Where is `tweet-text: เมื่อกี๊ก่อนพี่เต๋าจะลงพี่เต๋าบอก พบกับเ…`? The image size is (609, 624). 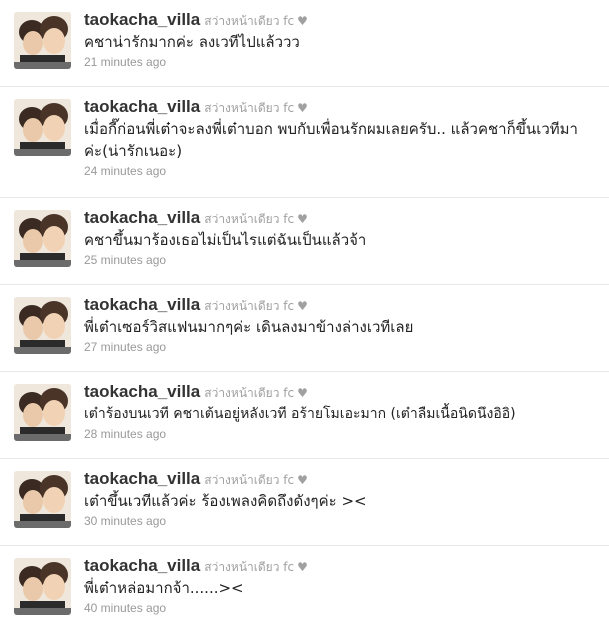
tweet-text: เมื่อกี๊ก่อนพี่เต๋าจะลงพี่เต๋าบอก พบกับเ… is located at coordinates (331, 140).